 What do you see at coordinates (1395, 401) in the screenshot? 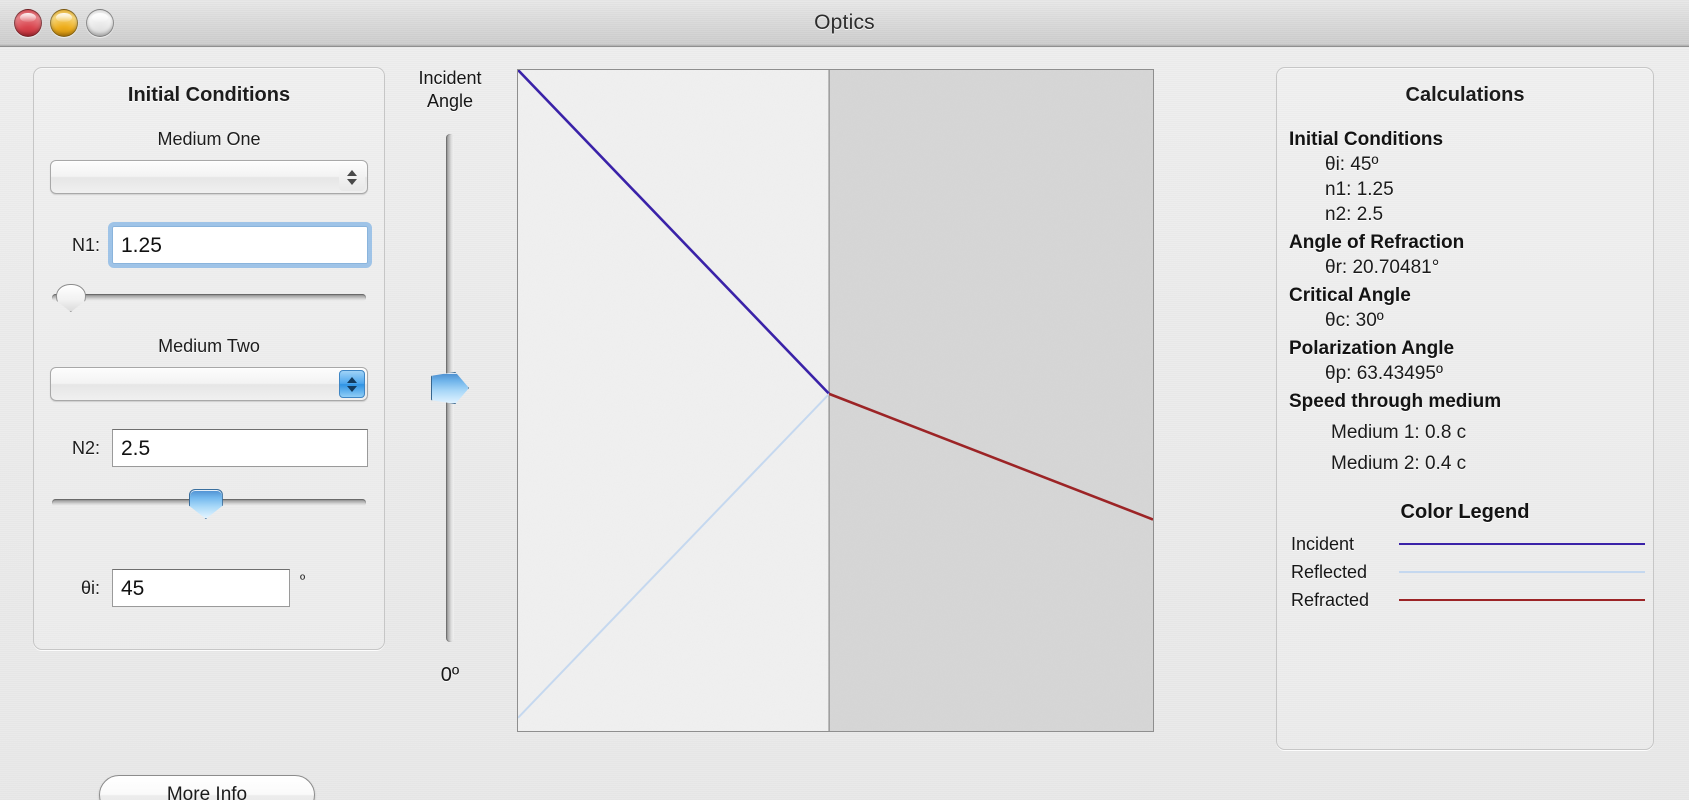
I see `calc-section-heading: Speed through medium` at bounding box center [1395, 401].